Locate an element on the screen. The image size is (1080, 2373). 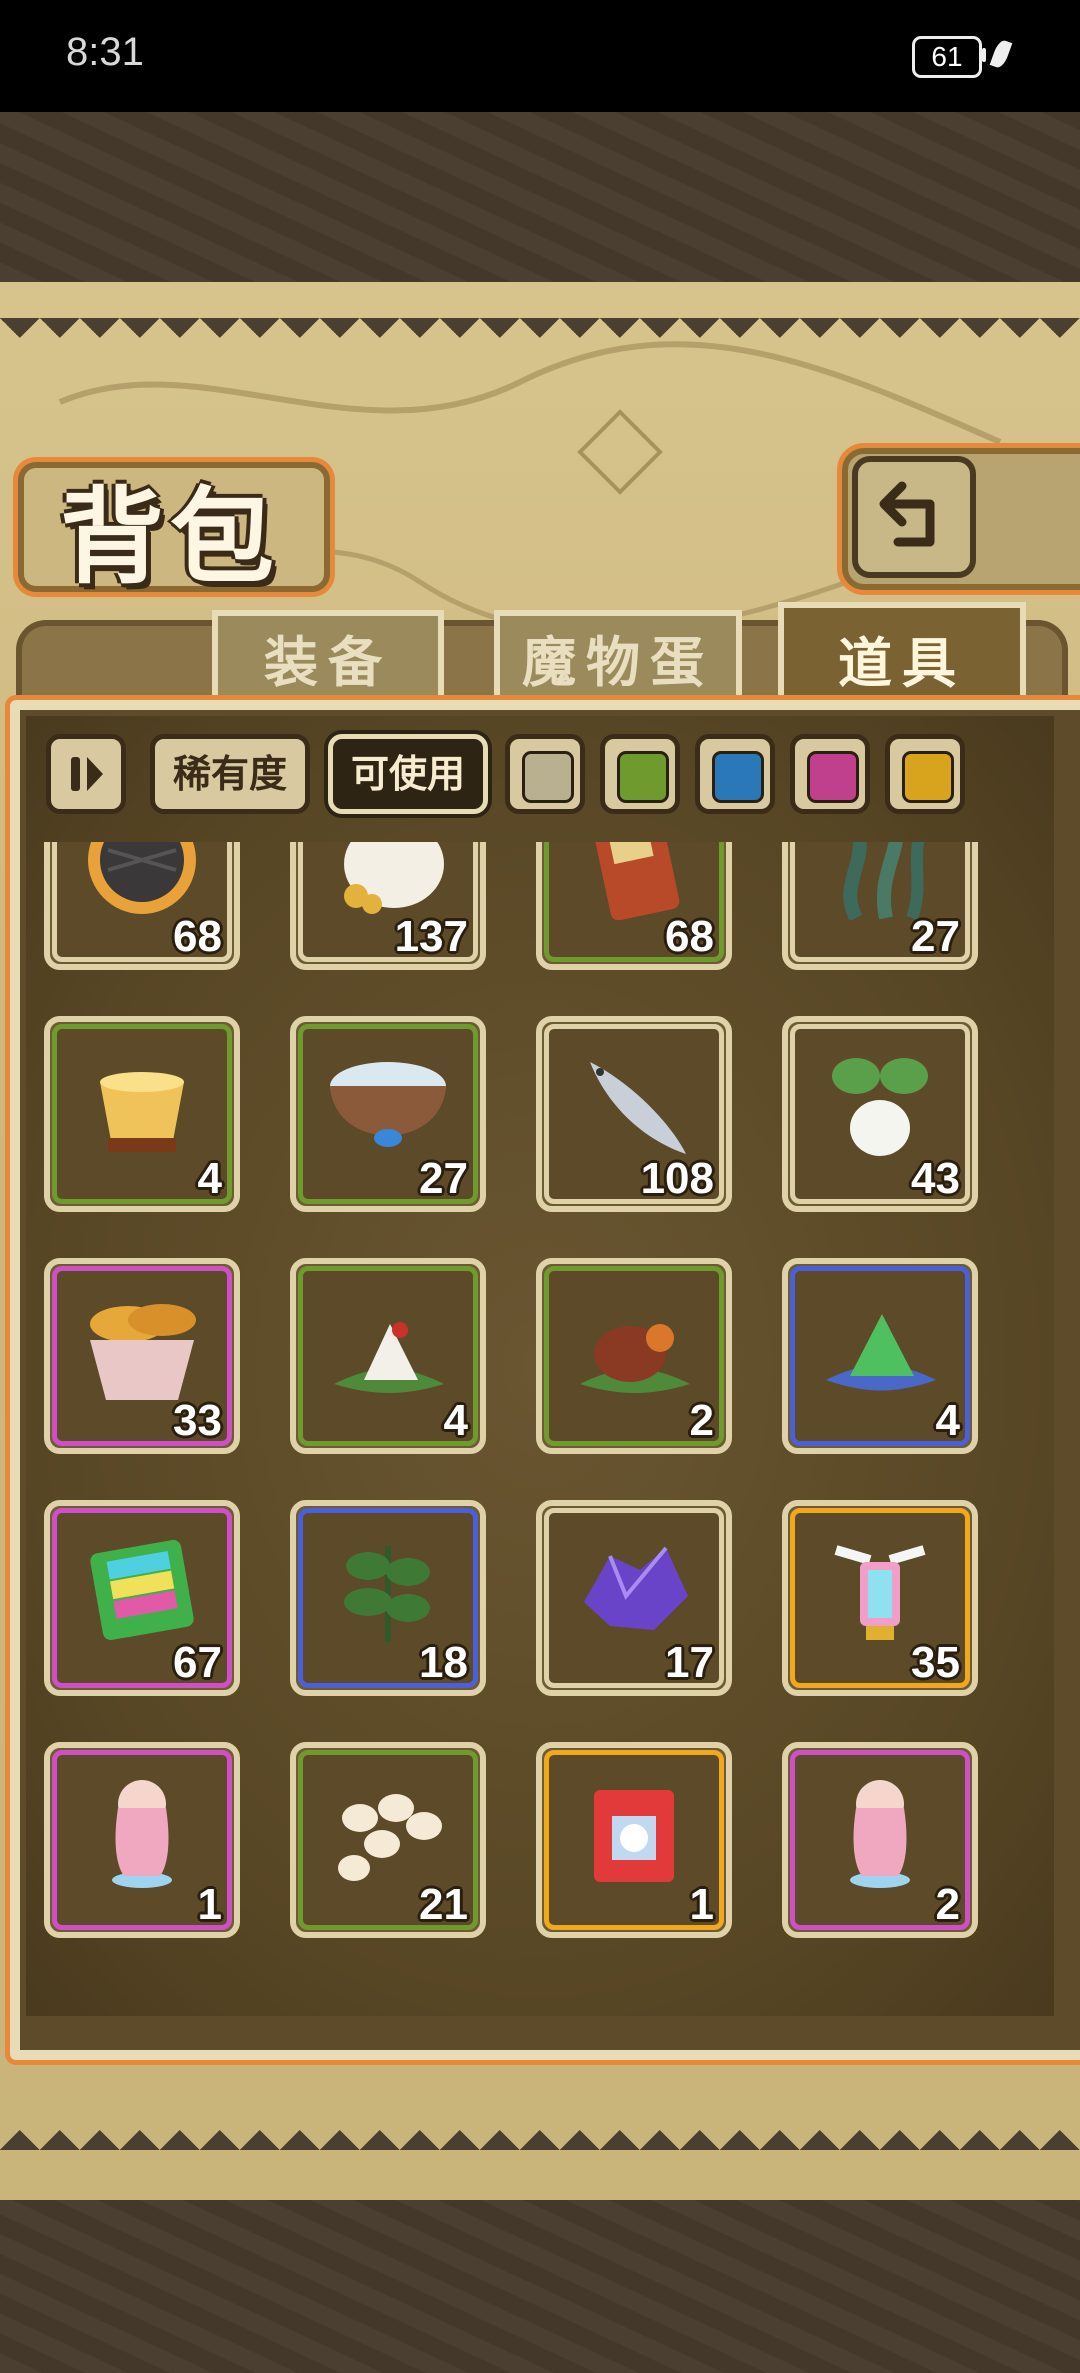
item-slot-coin-sack: 137 is located at coordinates (388, 906).